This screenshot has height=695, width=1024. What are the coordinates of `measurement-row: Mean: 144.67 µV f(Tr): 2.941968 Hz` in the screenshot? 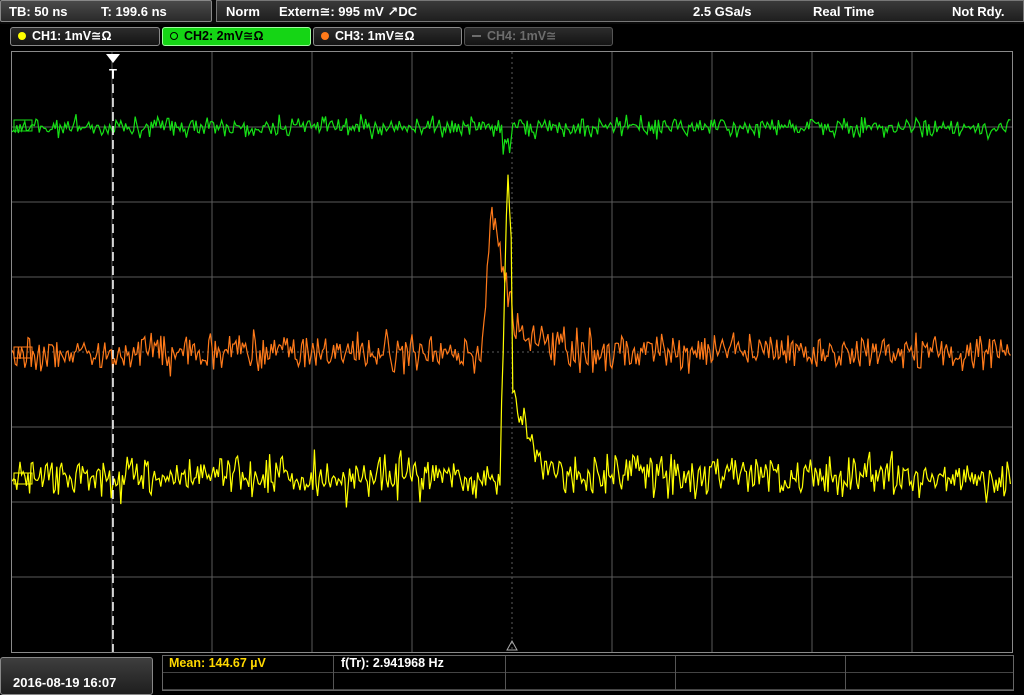 It's located at (588, 664).